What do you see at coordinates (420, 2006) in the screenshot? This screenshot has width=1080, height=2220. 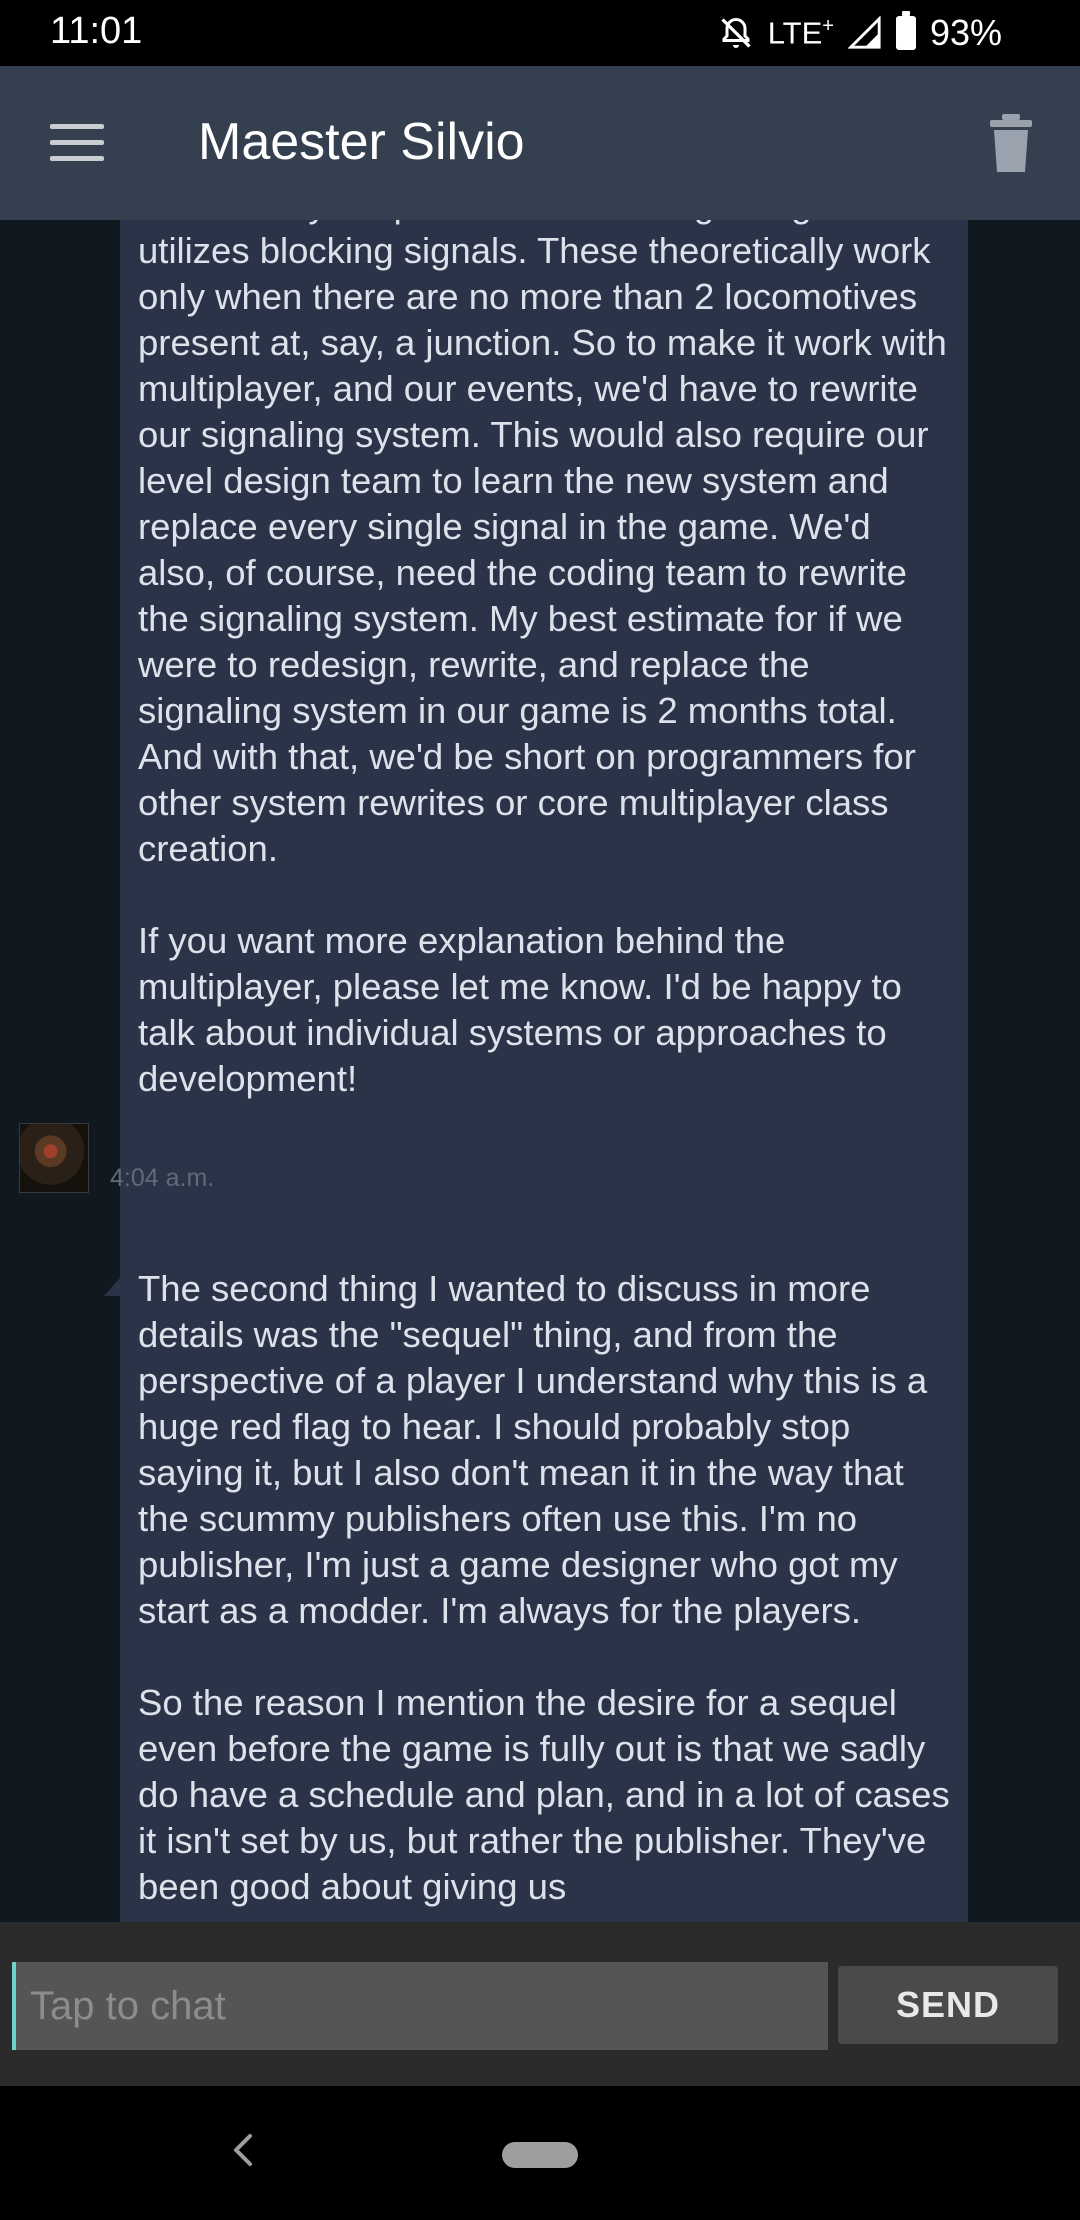 I see `chat-input` at bounding box center [420, 2006].